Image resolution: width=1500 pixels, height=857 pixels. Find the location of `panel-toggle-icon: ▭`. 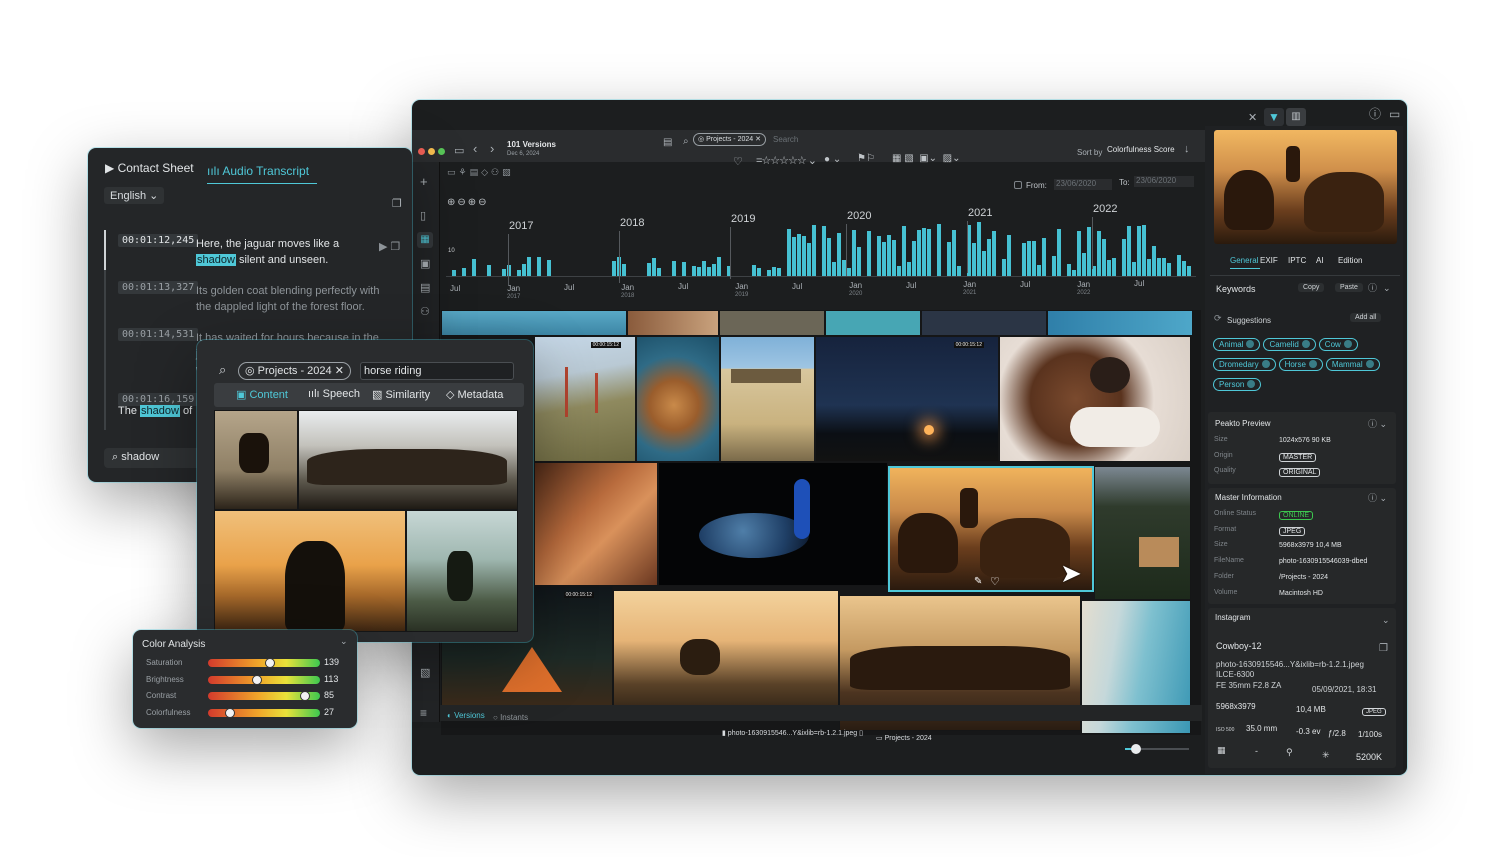

panel-toggle-icon: ▭ is located at coordinates (1394, 114).